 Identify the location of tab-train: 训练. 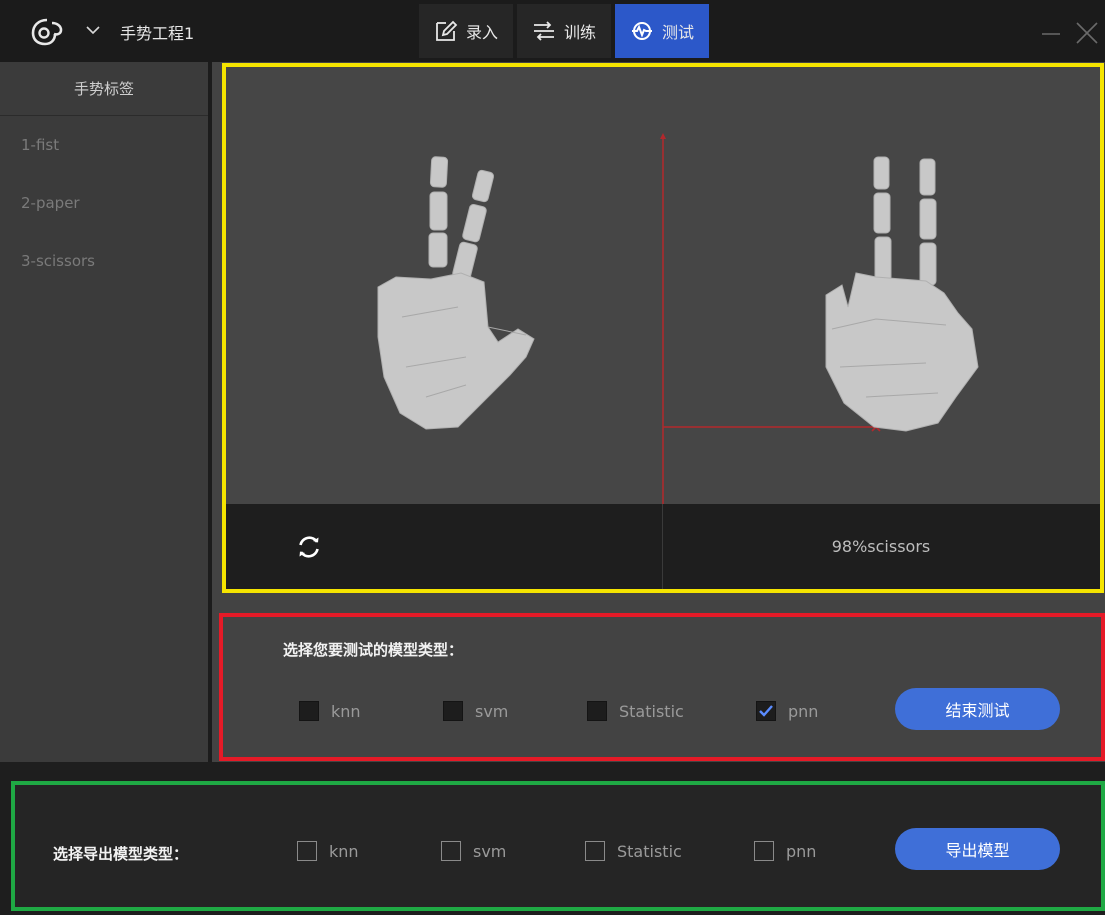
(564, 31).